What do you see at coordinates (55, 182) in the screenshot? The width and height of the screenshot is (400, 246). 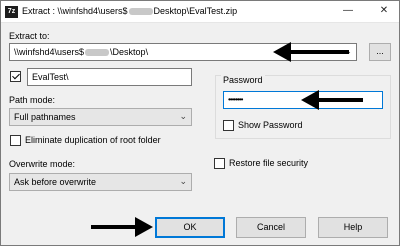 I see `overwrite-mode-value: Ask before overwrite` at bounding box center [55, 182].